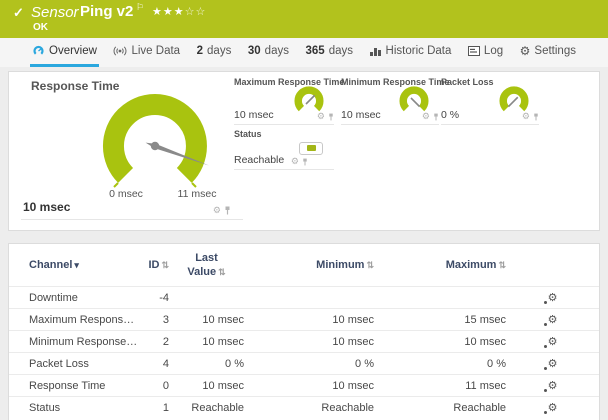  Describe the element at coordinates (74, 363) in the screenshot. I see `cell-channel: Packet Loss` at that location.